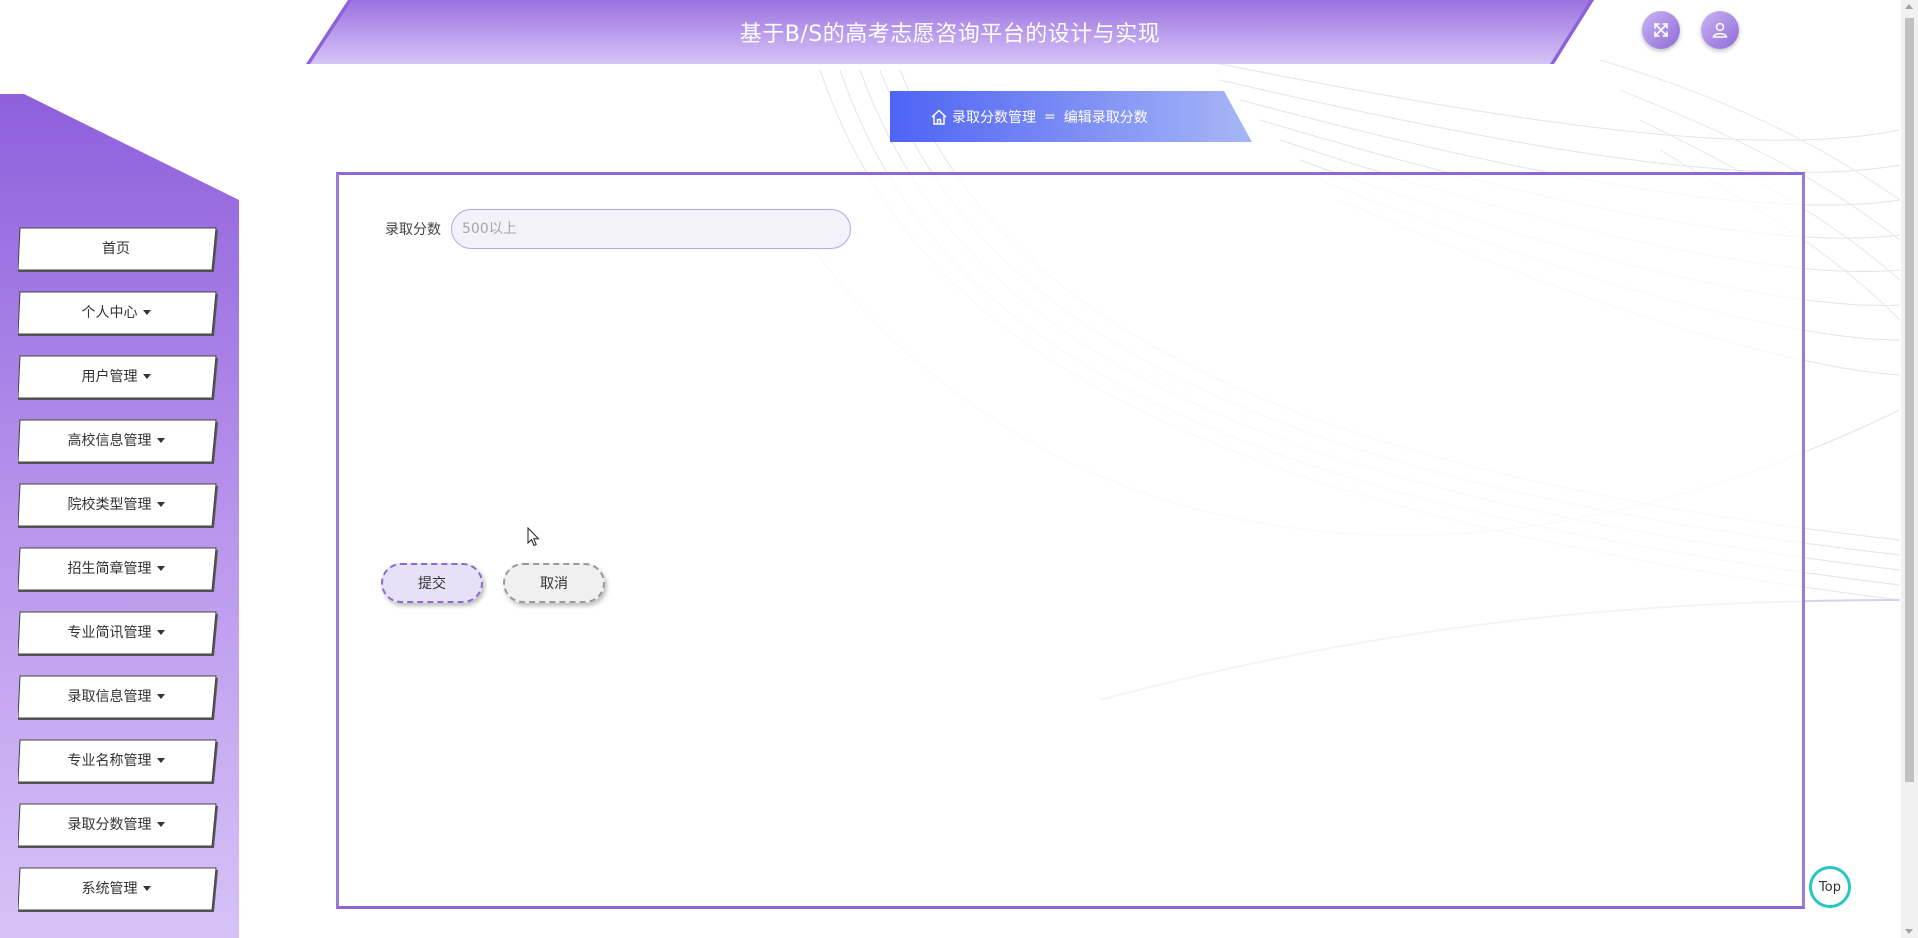 The image size is (1918, 938). I want to click on breadcrumb: 录取分数管理 = 编辑录取分数, so click(1071, 116).